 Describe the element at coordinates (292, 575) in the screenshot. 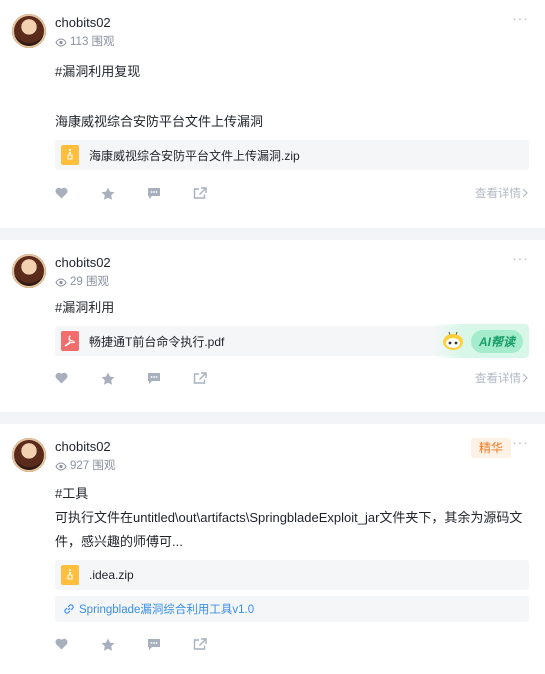

I see `attachment-file: .idea.zip` at that location.